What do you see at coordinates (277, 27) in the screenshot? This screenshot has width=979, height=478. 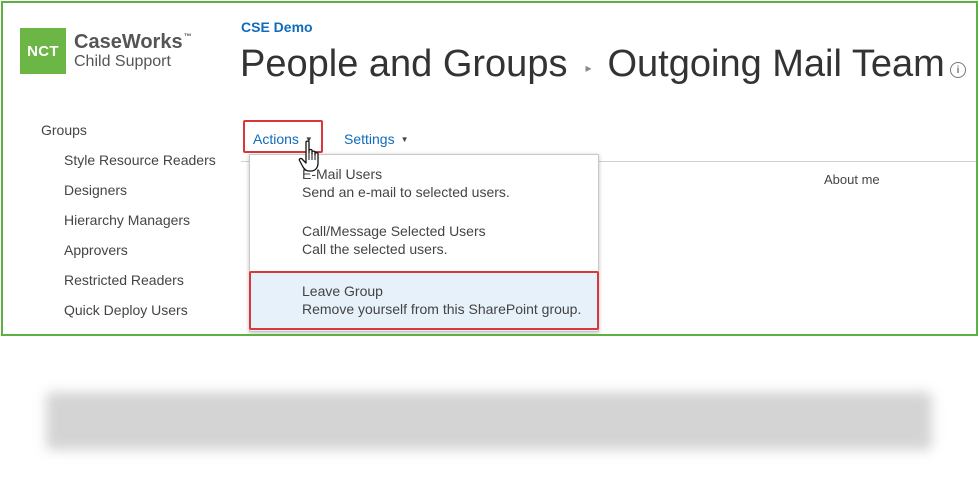 I see `site-name-link: CSE Demo` at bounding box center [277, 27].